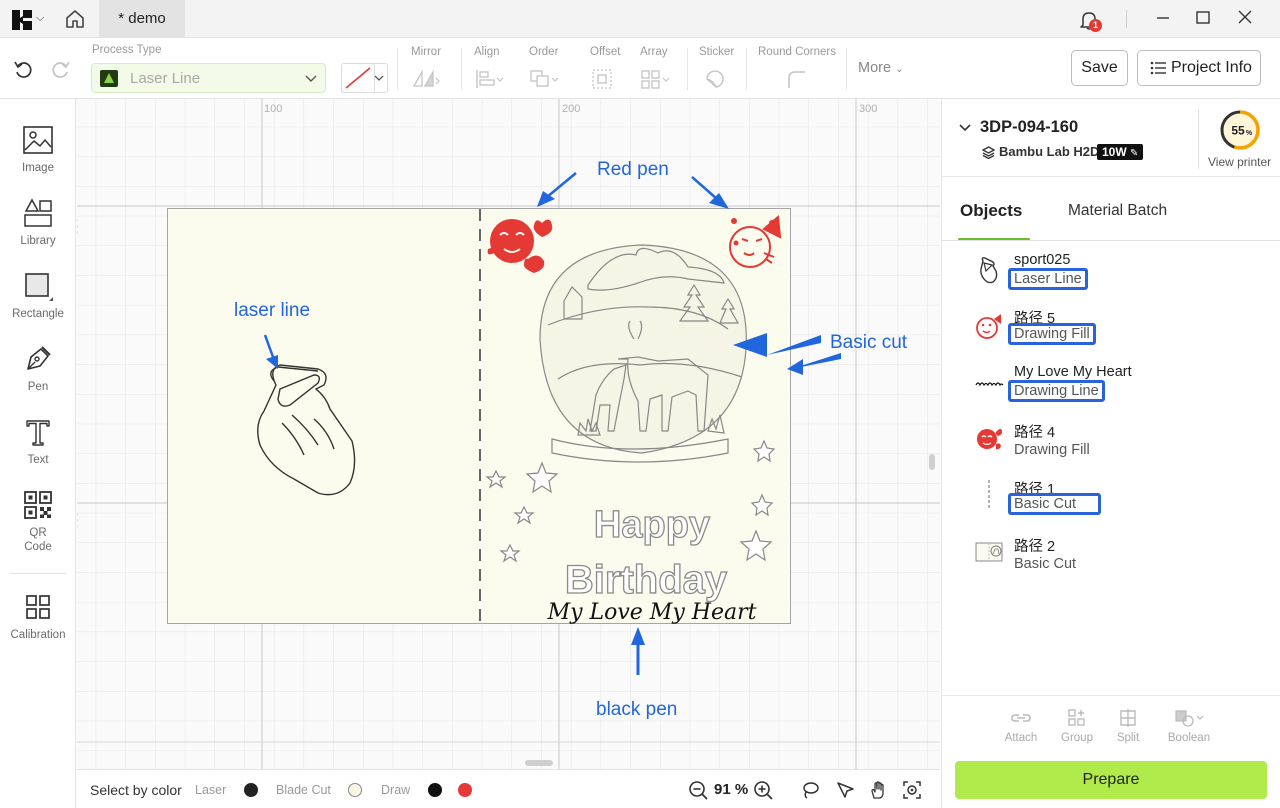  What do you see at coordinates (797, 52) in the screenshot?
I see `round-corners-label: Round Corners` at bounding box center [797, 52].